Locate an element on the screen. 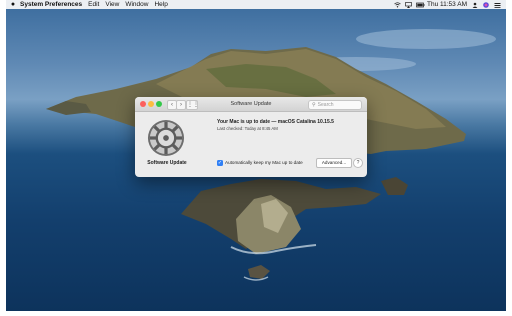 The width and height of the screenshot is (512, 316). menu-app-name: System Preferences is located at coordinates (51, 4).